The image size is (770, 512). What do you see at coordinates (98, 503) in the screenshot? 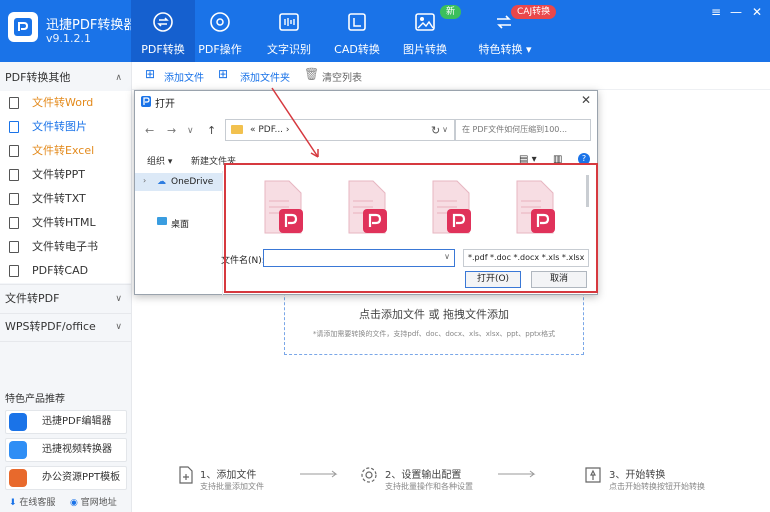
I see `website-label: 官网地址` at bounding box center [98, 503].